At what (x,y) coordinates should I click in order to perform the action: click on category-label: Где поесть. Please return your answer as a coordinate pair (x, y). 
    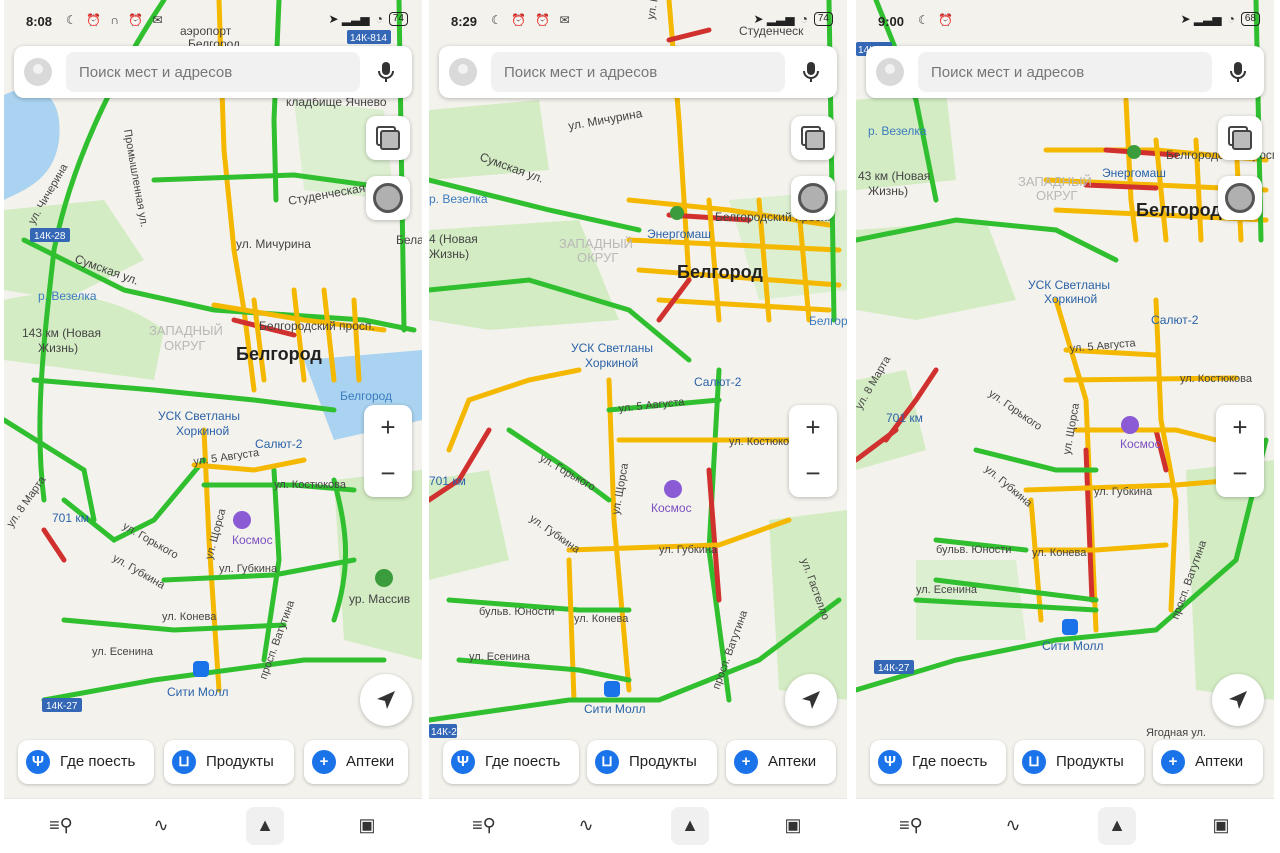
    Looking at the image, I should click on (98, 761).